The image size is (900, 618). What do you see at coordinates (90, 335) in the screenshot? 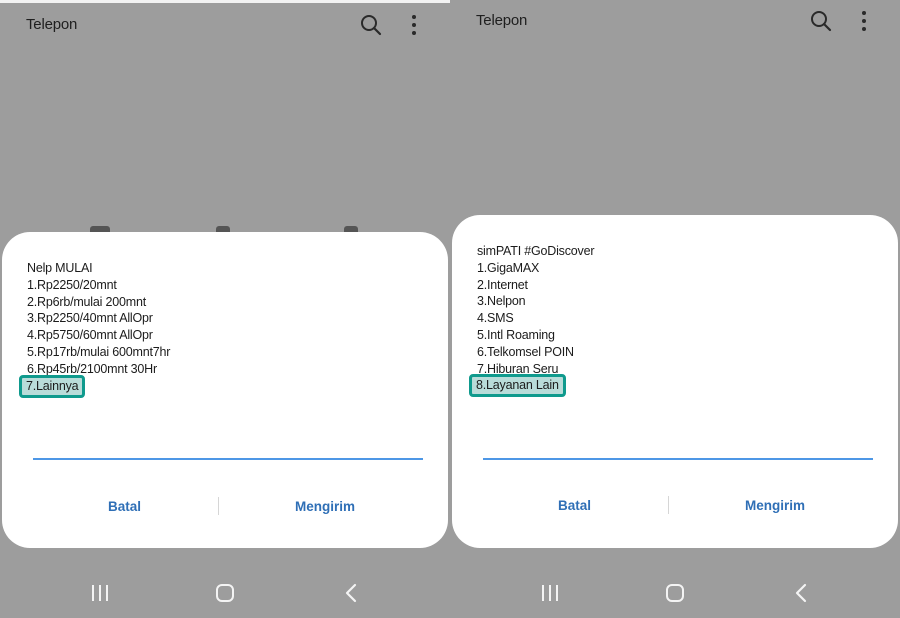
I see `ussd-line: 4.Rp5750/60mnt AllOpr` at bounding box center [90, 335].